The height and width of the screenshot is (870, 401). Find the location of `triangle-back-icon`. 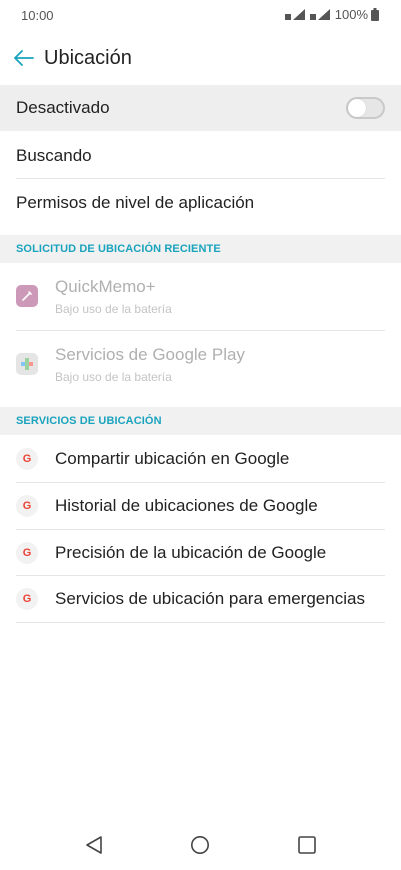

triangle-back-icon is located at coordinates (94, 845).